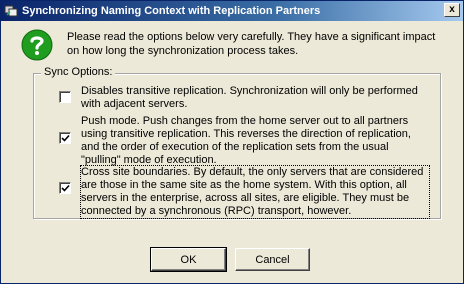 Image resolution: width=466 pixels, height=295 pixels. What do you see at coordinates (188, 259) in the screenshot?
I see `ok-button: OK` at bounding box center [188, 259].